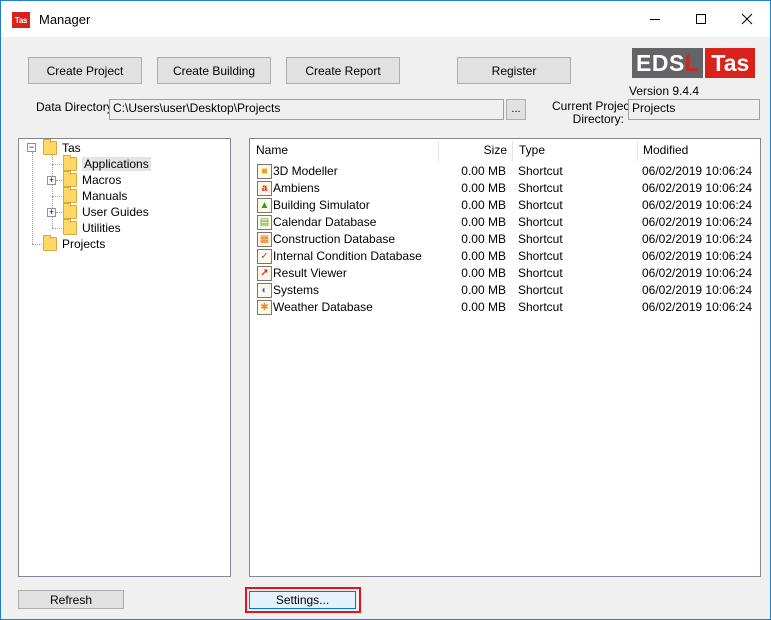  Describe the element at coordinates (475, 150) in the screenshot. I see `column-header-size: Size` at that location.